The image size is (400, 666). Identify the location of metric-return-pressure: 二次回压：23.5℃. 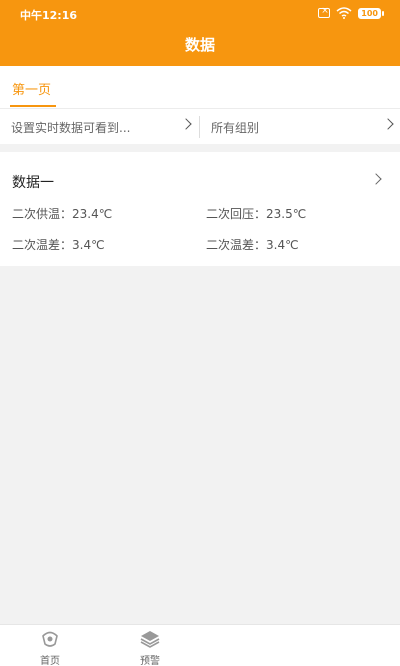
(256, 214).